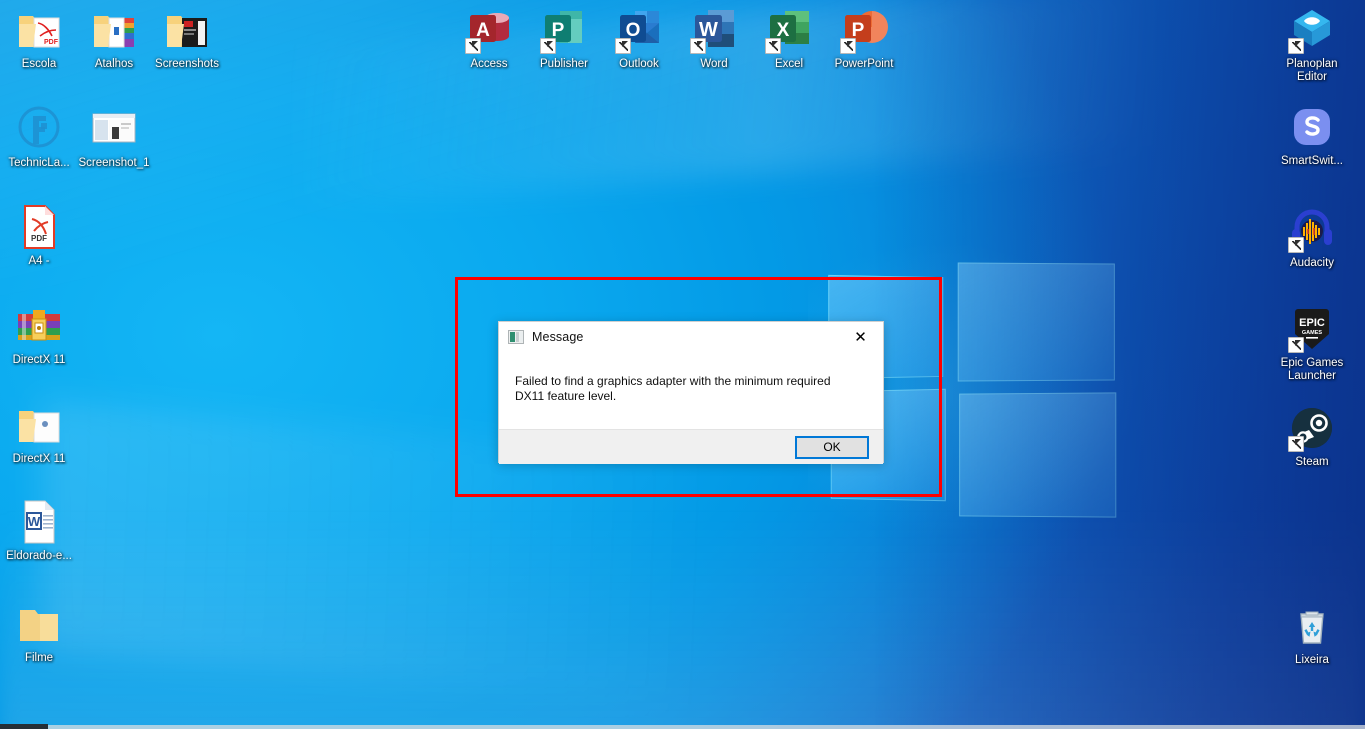 This screenshot has width=1365, height=729. What do you see at coordinates (1312, 660) in the screenshot?
I see `desktop-icon-label: Lixeira` at bounding box center [1312, 660].